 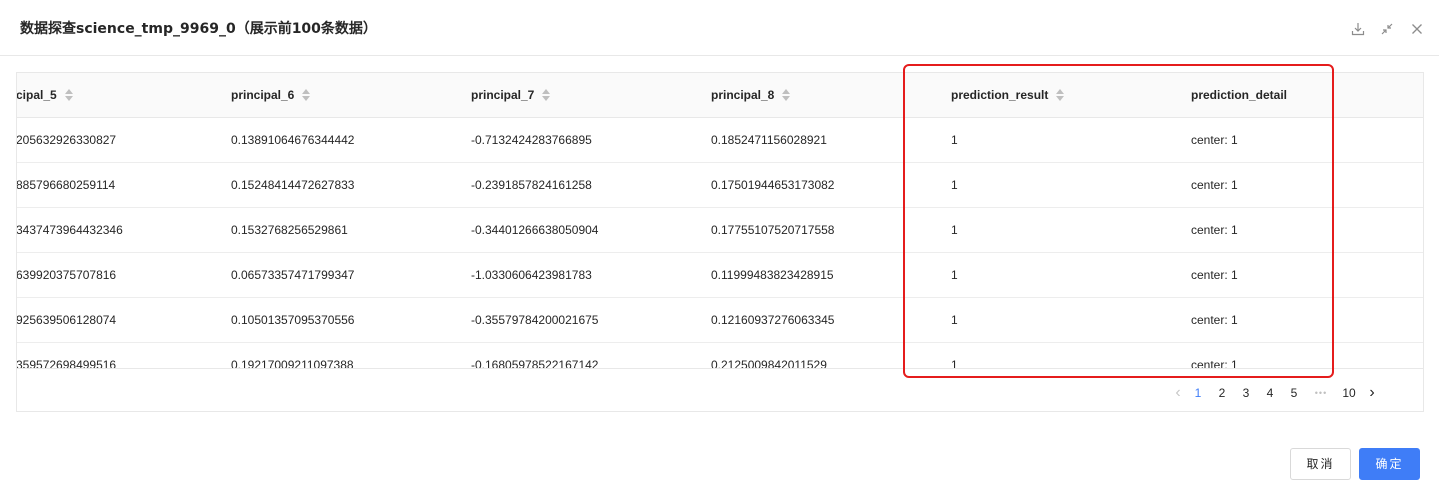 I want to click on column-header-label: principal_6, so click(x=263, y=95).